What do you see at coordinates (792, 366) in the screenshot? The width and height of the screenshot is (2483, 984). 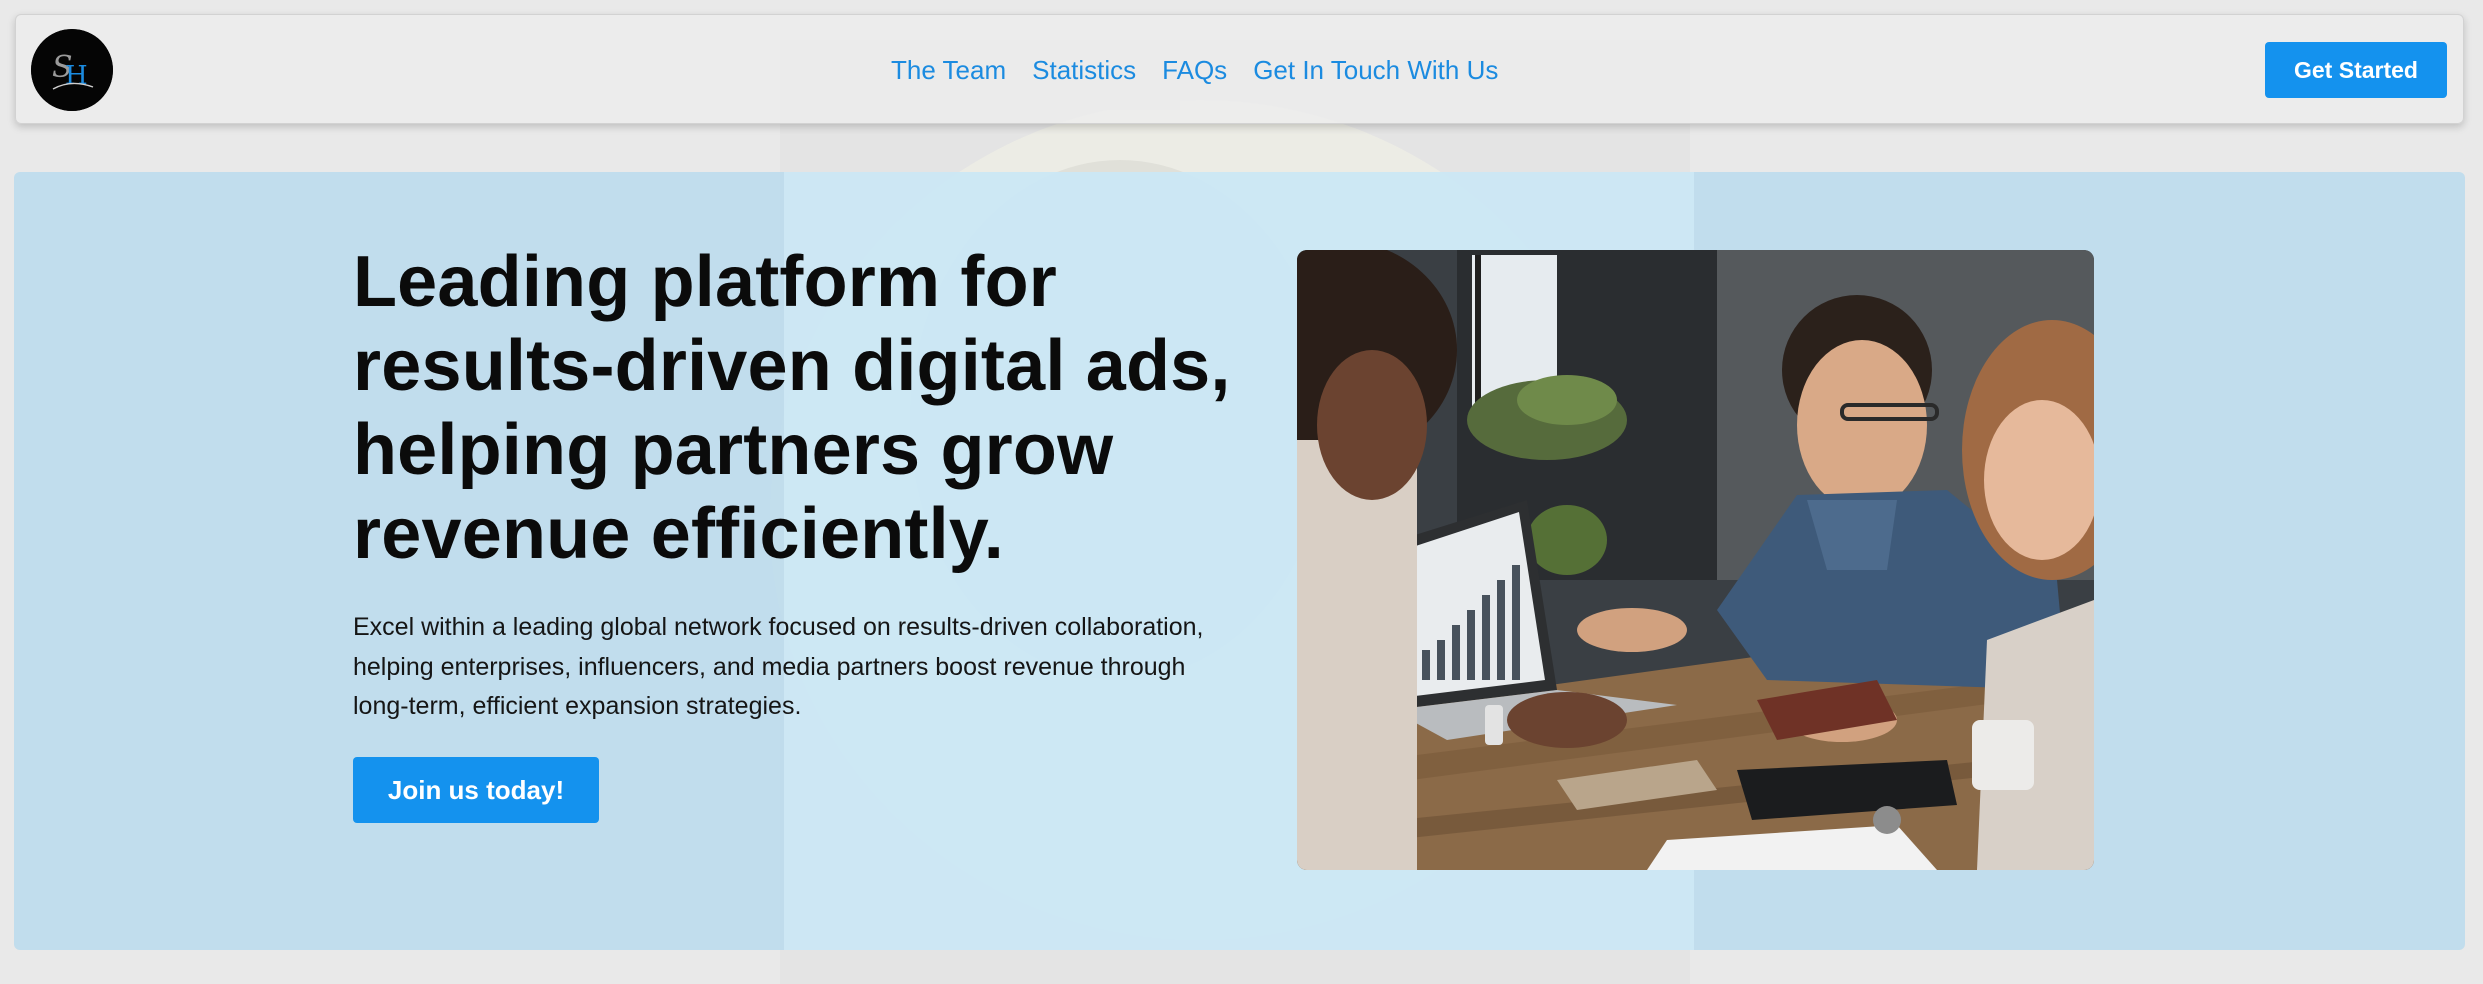 I see `hero-heading-line: results-driven digital ads,` at bounding box center [792, 366].